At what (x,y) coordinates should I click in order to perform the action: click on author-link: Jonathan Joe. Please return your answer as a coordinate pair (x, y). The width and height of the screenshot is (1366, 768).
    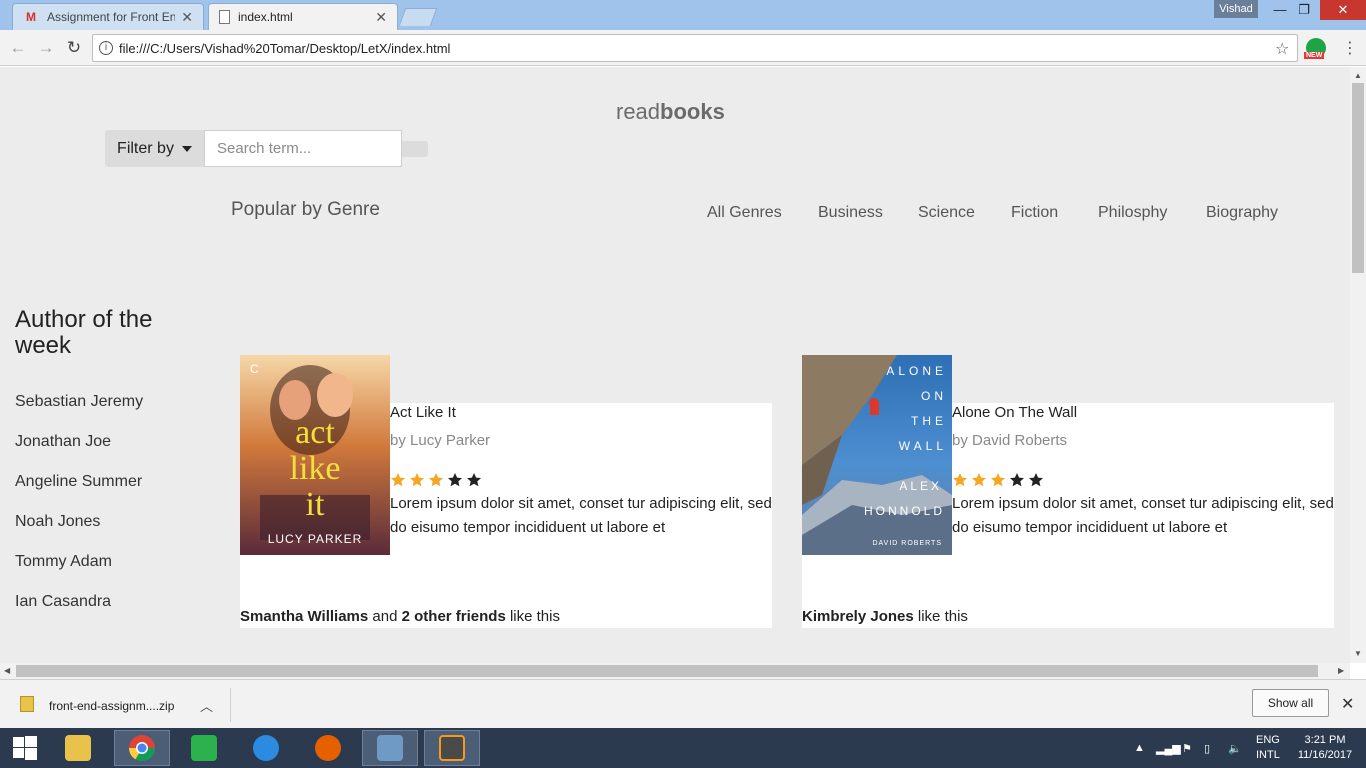
    Looking at the image, I should click on (63, 442).